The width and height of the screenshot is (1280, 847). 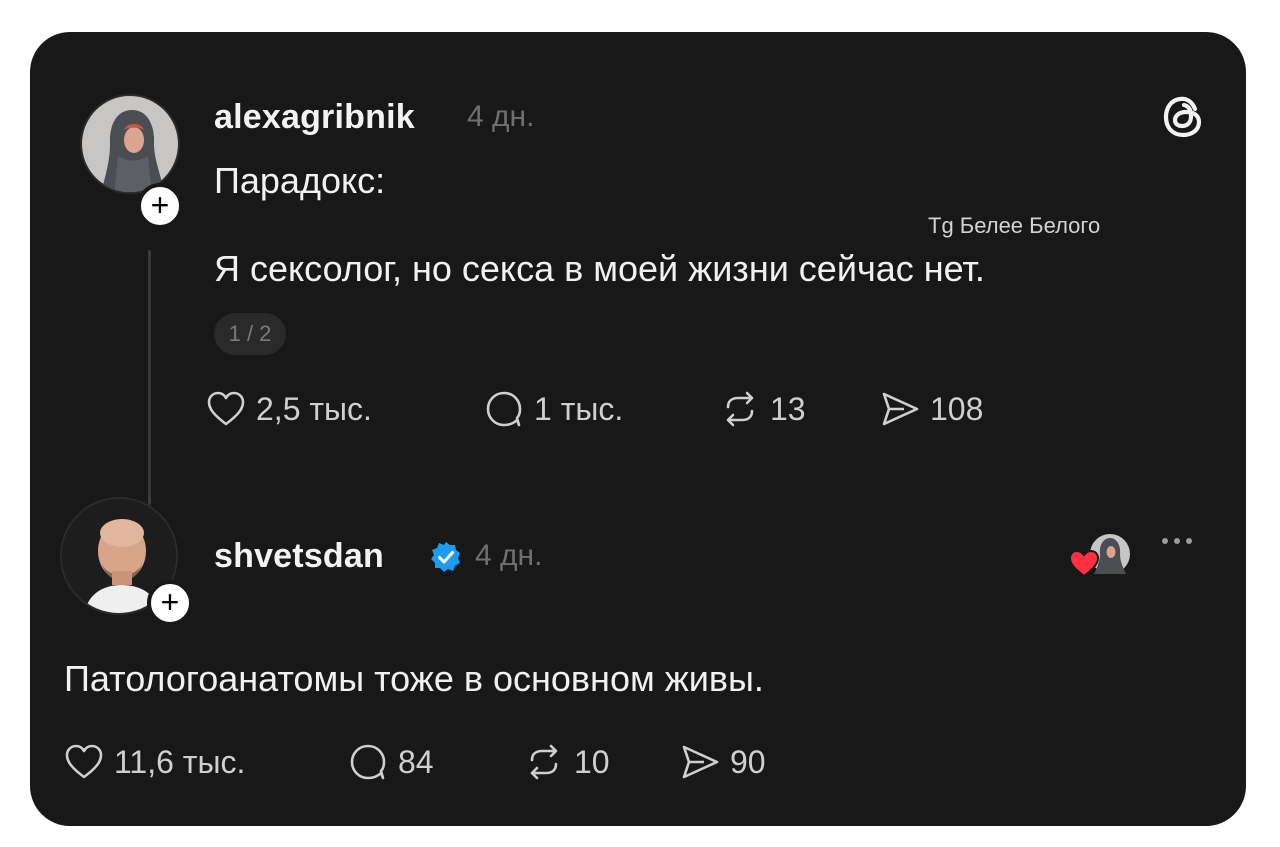 What do you see at coordinates (501, 116) in the screenshot?
I see `post-time: 4 дн.` at bounding box center [501, 116].